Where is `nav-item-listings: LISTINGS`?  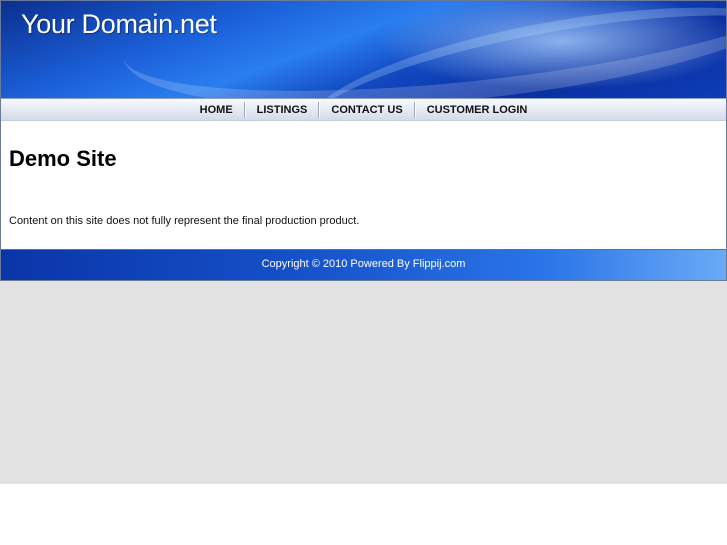
nav-item-listings: LISTINGS is located at coordinates (282, 110).